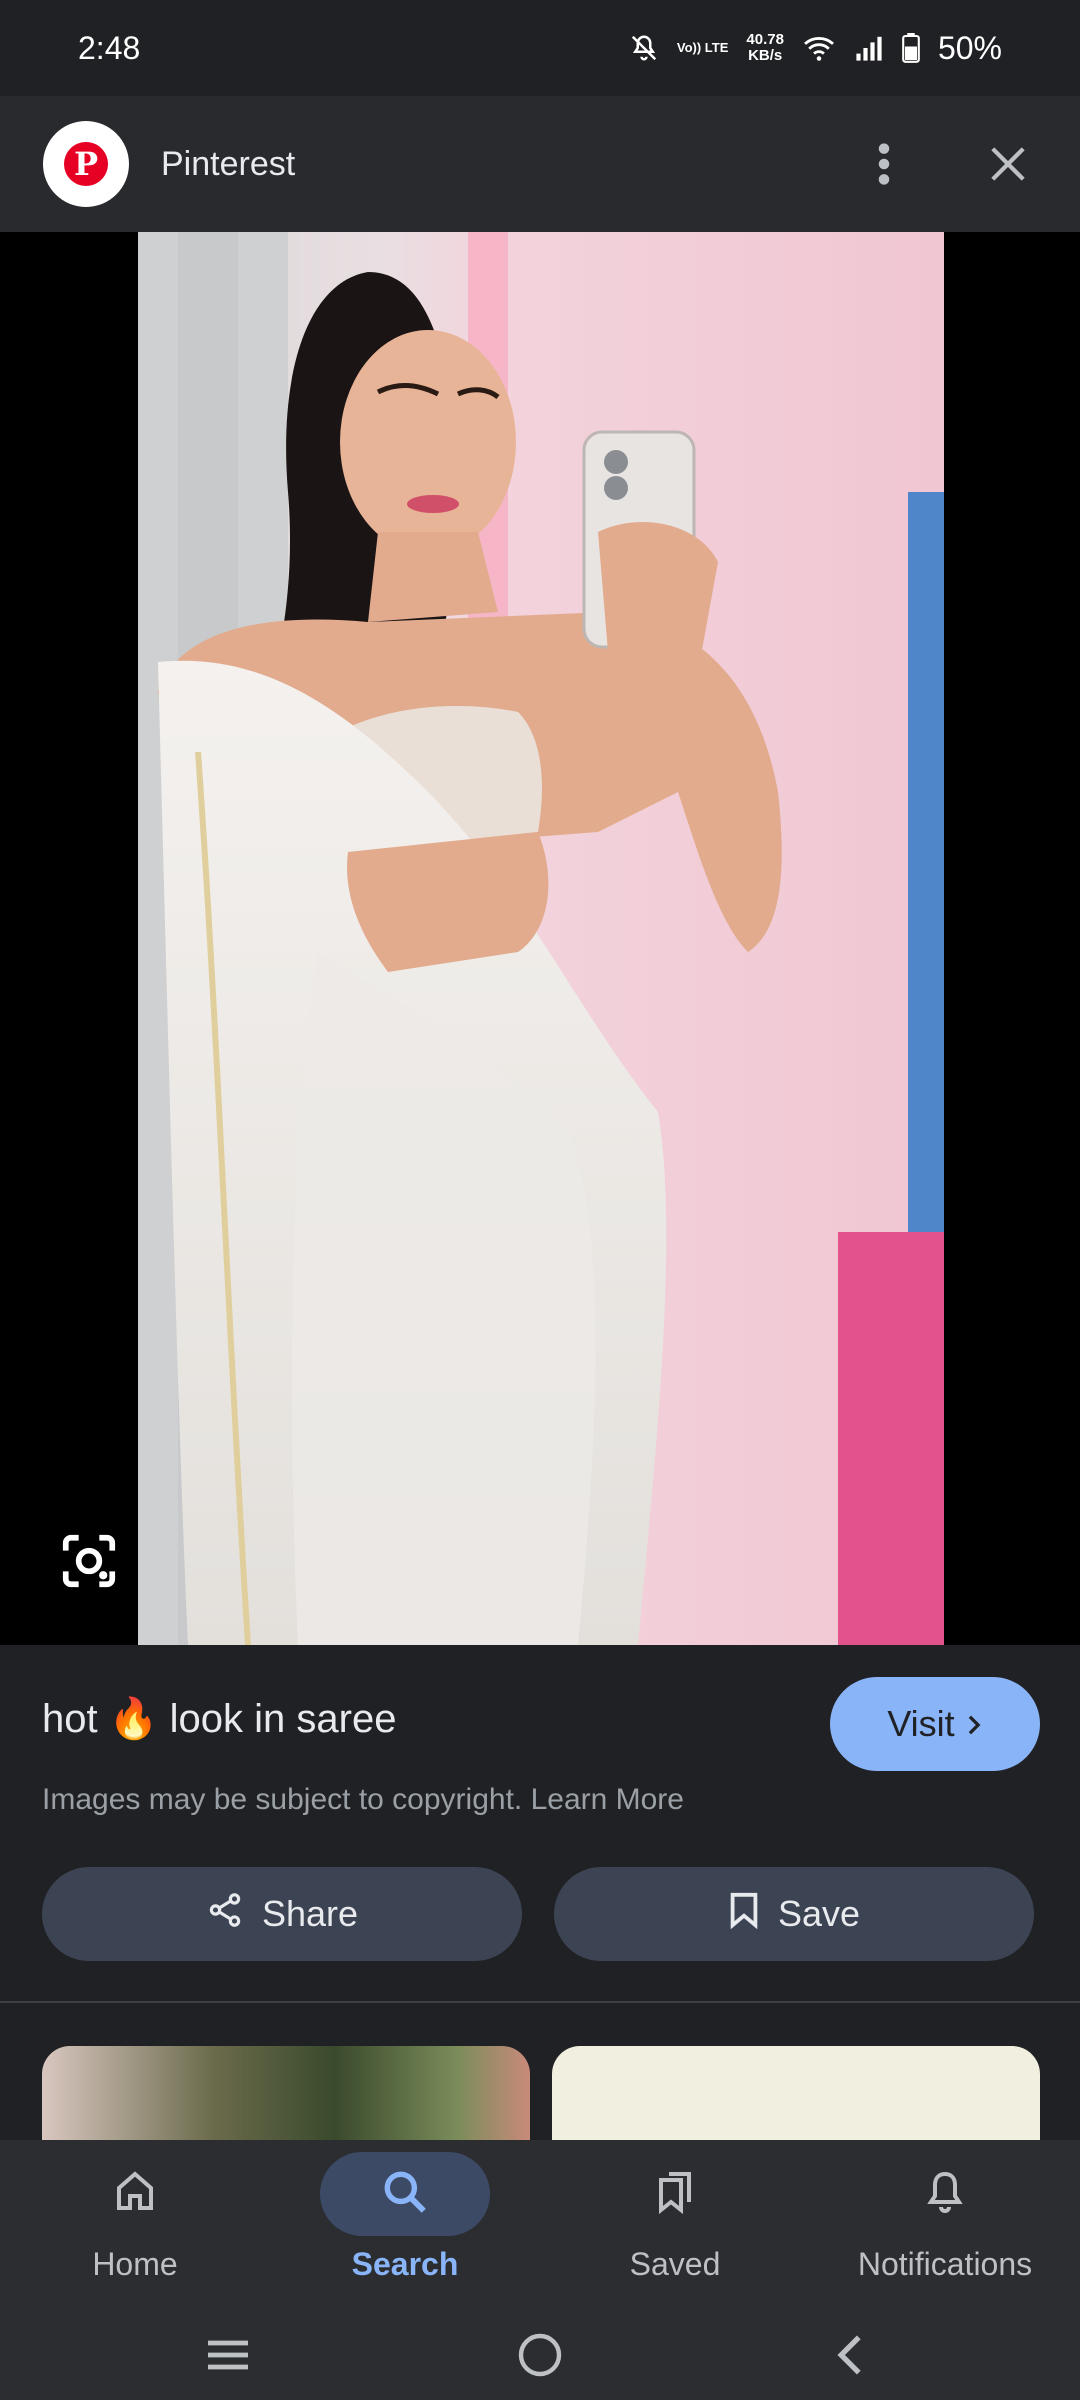 The width and height of the screenshot is (1080, 2400). I want to click on nav-home: Home, so click(135, 2225).